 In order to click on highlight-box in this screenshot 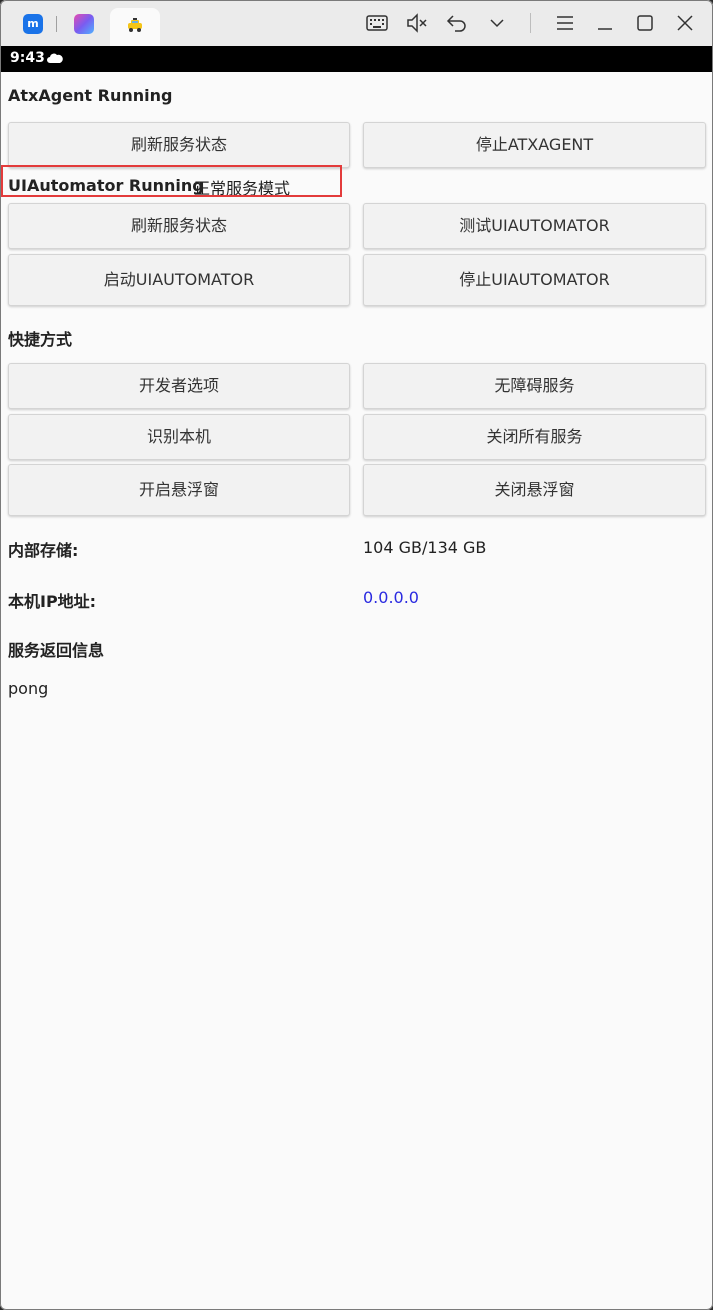, I will do `click(171, 181)`.